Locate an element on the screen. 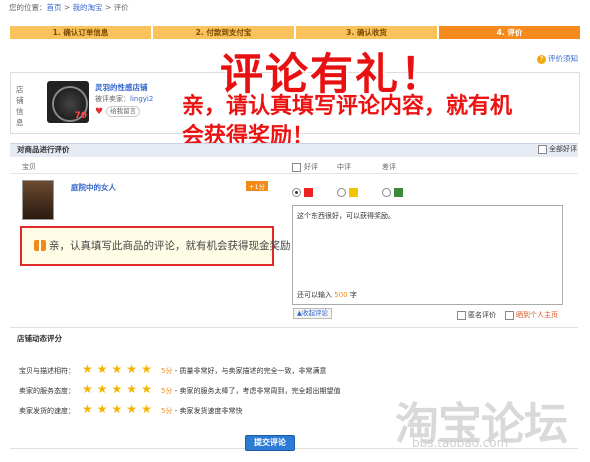 Image resolution: width=590 pixels, height=462 pixels. dsr-score-service: 5分 - 卖家的服务太棒了，考虑非常周到，完全超出期望值 is located at coordinates (250, 391).